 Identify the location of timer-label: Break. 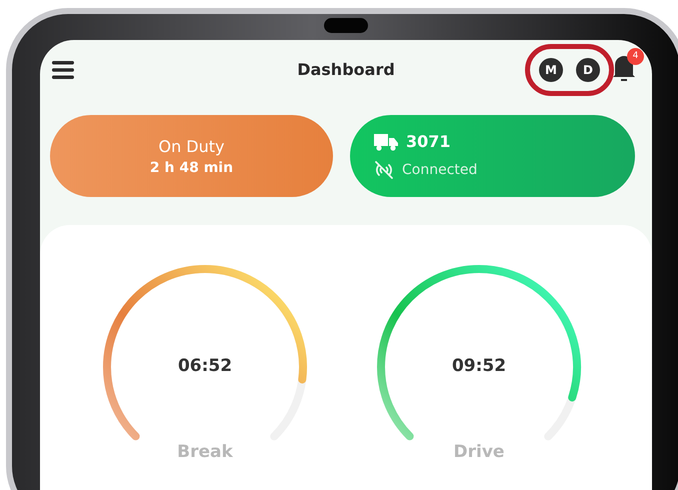
(205, 452).